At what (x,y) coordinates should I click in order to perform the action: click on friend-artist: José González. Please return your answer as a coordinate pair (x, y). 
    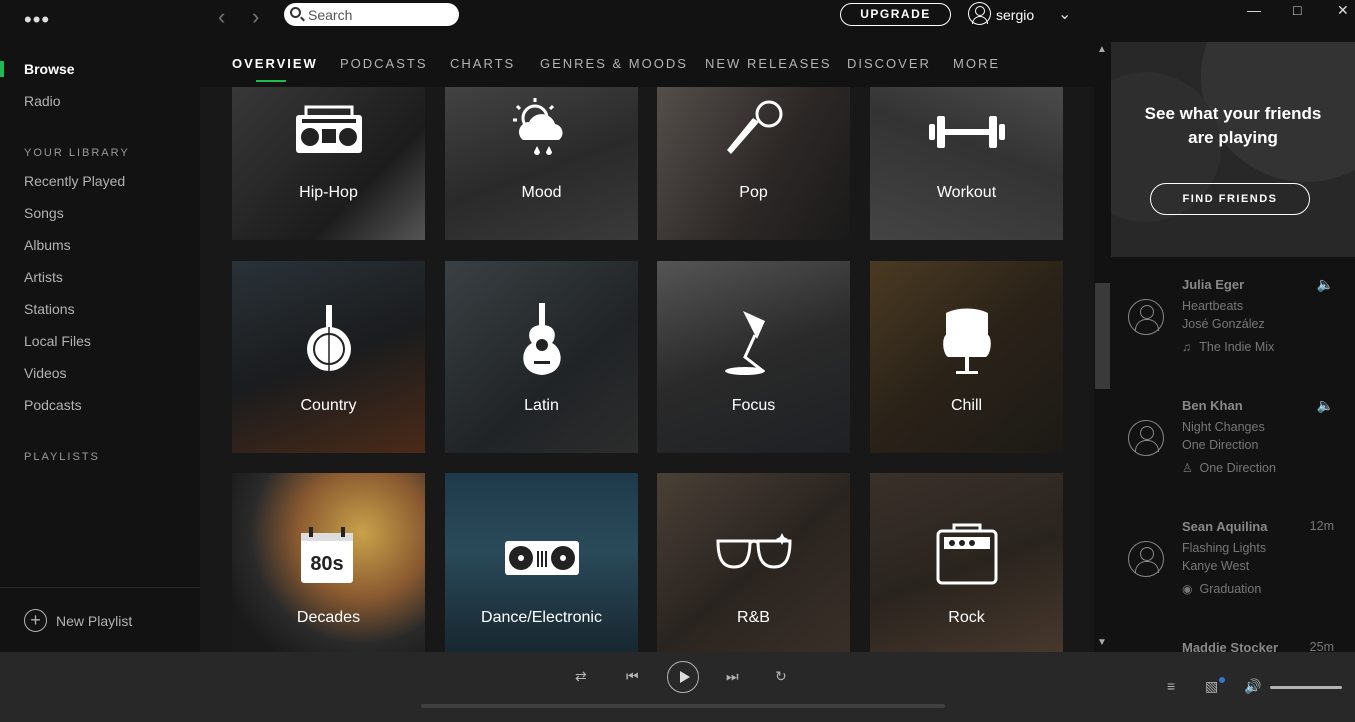
    Looking at the image, I should click on (1223, 324).